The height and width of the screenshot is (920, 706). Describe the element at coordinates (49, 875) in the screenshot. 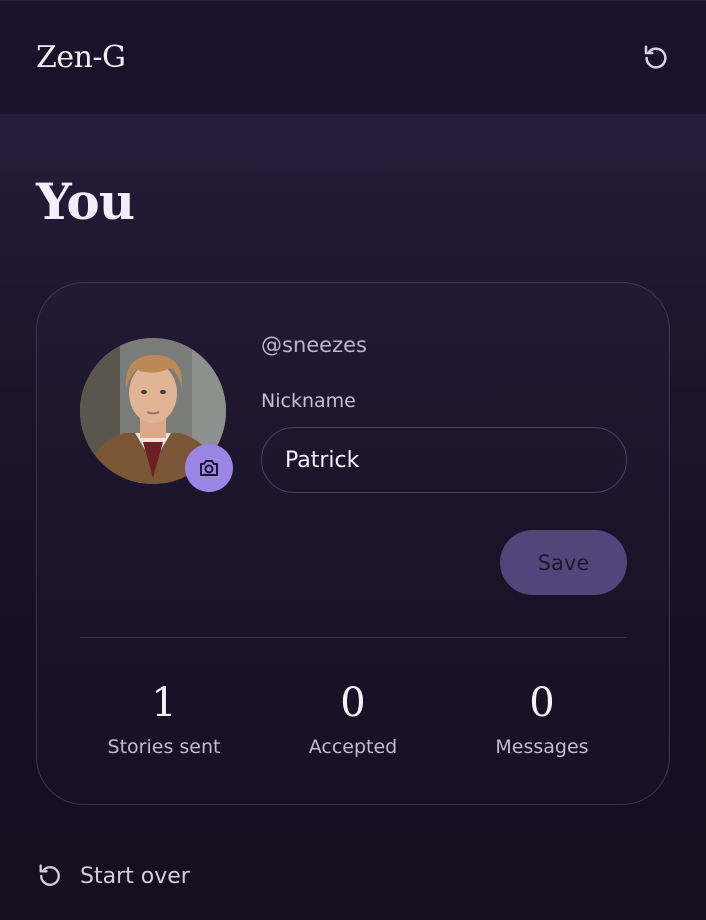

I see `restart-icon` at that location.